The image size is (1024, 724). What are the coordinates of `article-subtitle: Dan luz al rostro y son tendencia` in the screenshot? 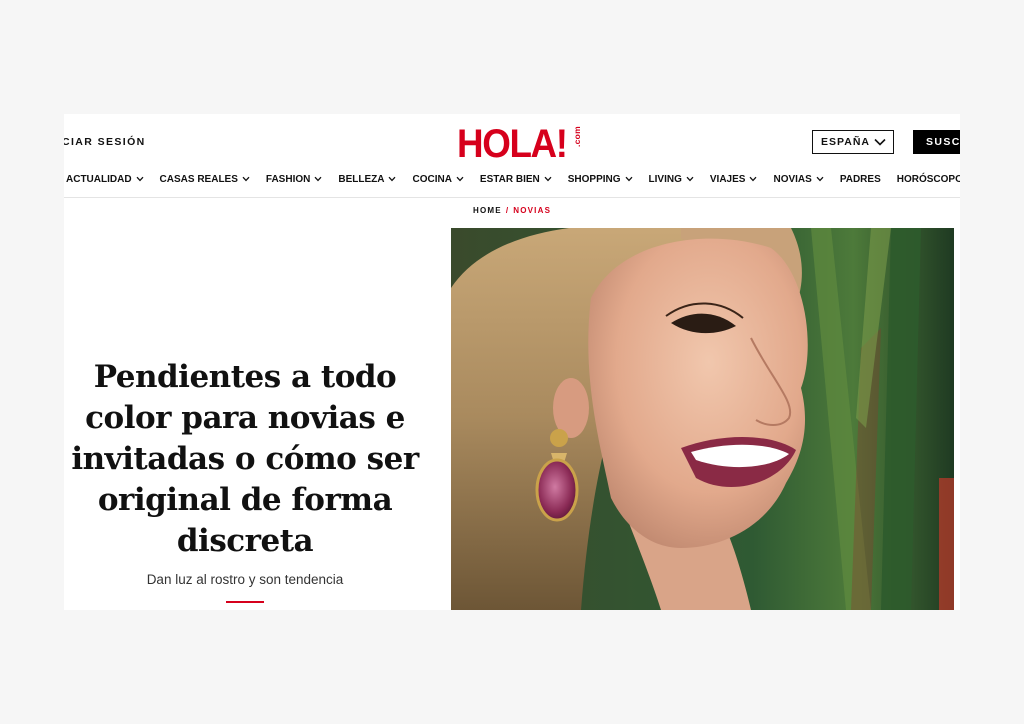 It's located at (245, 579).